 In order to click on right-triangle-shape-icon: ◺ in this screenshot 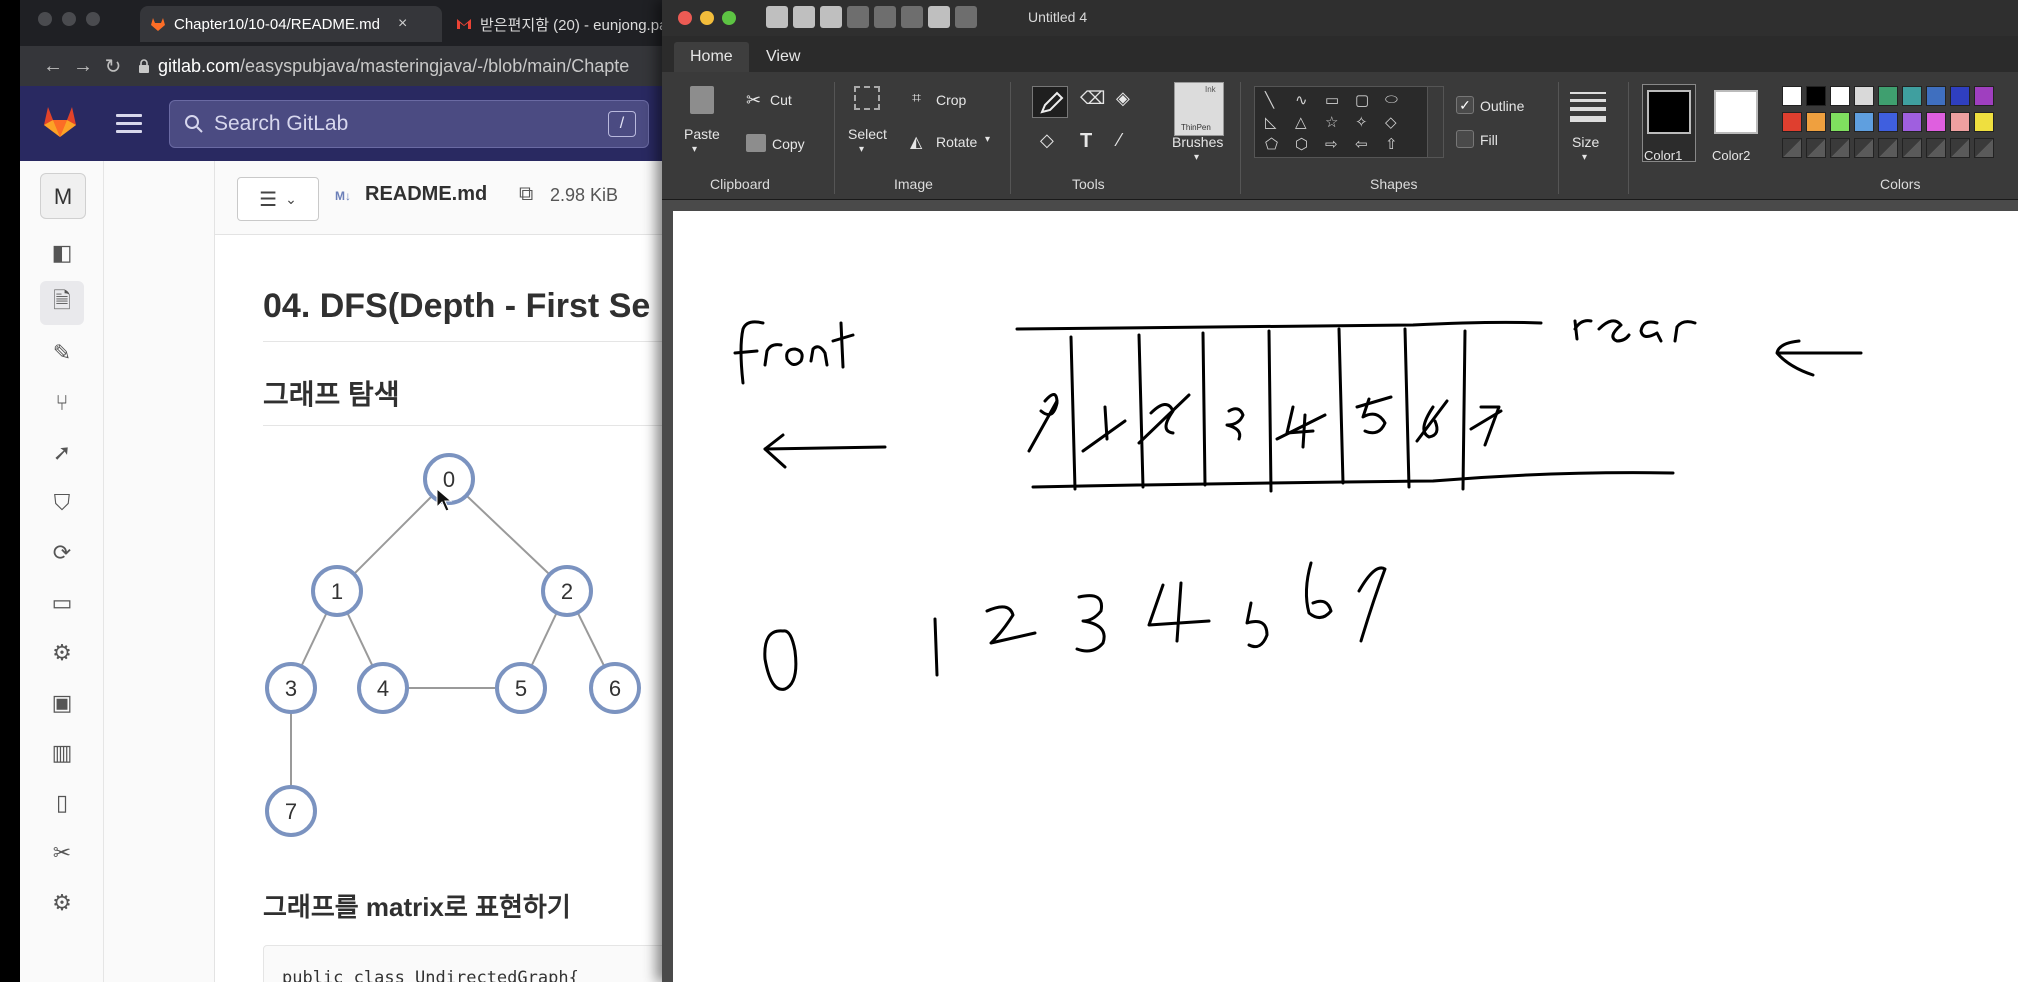, I will do `click(1271, 122)`.